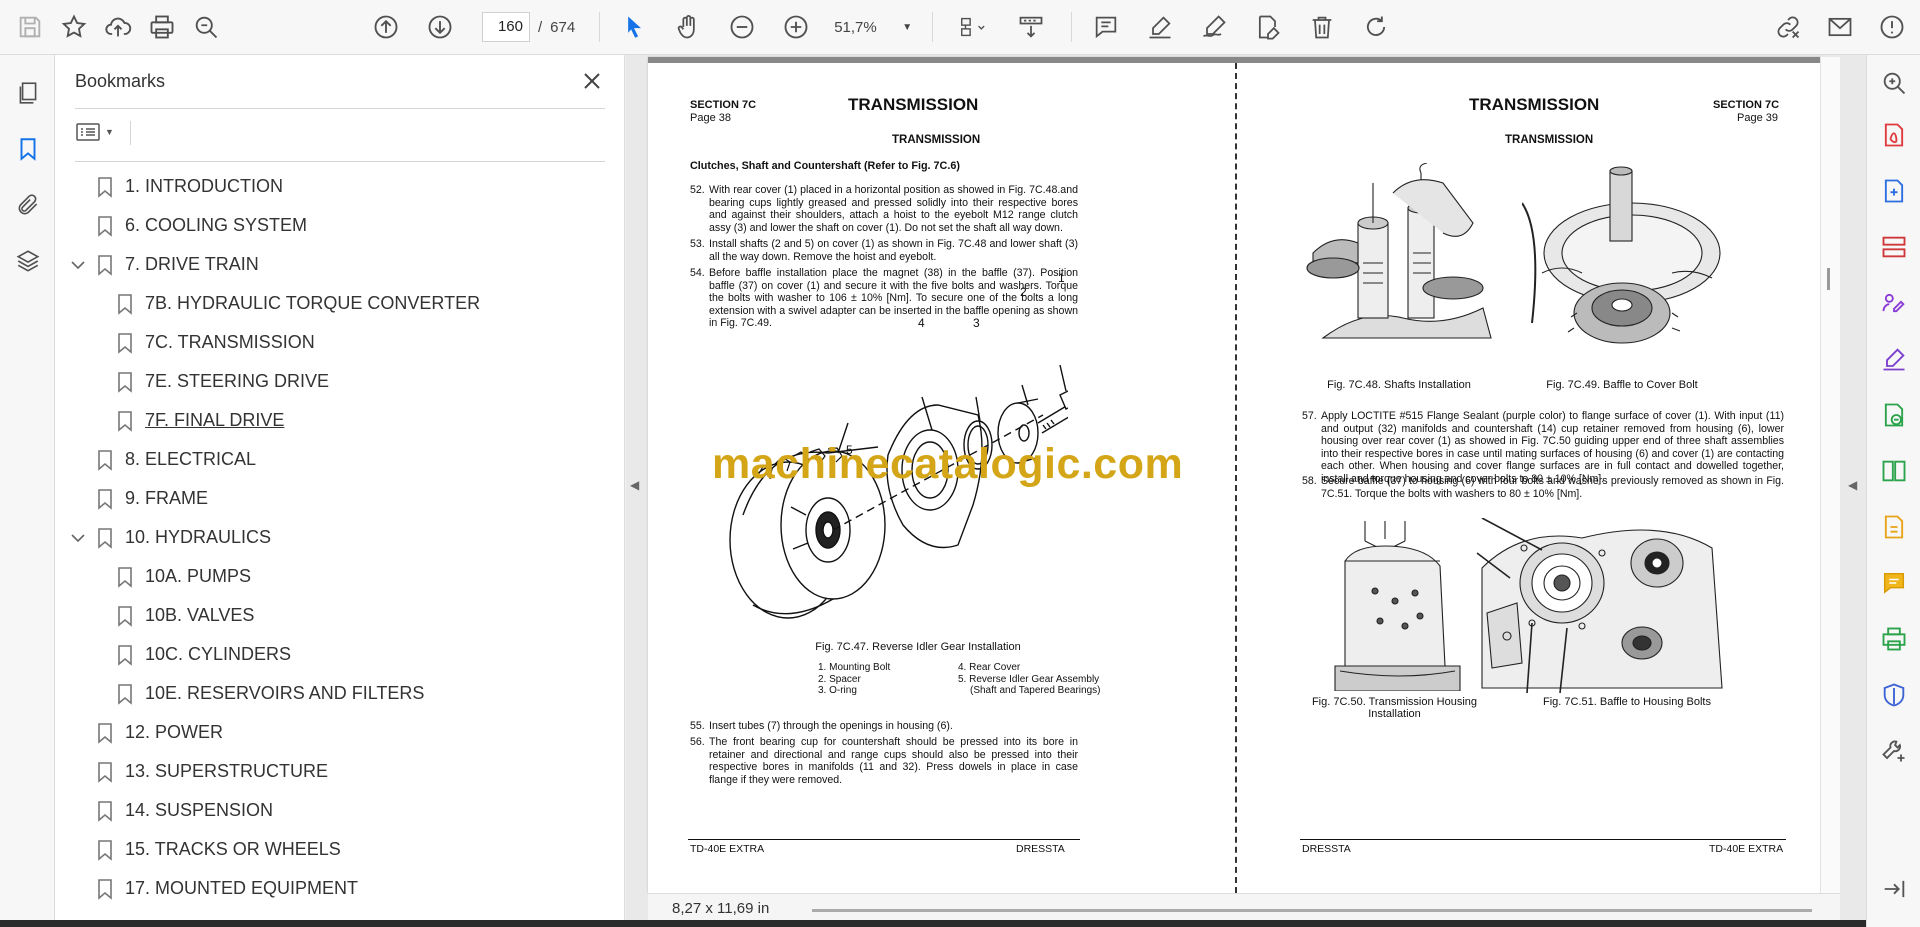  I want to click on bookmark-item: 10C. CYLINDERS, so click(340, 654).